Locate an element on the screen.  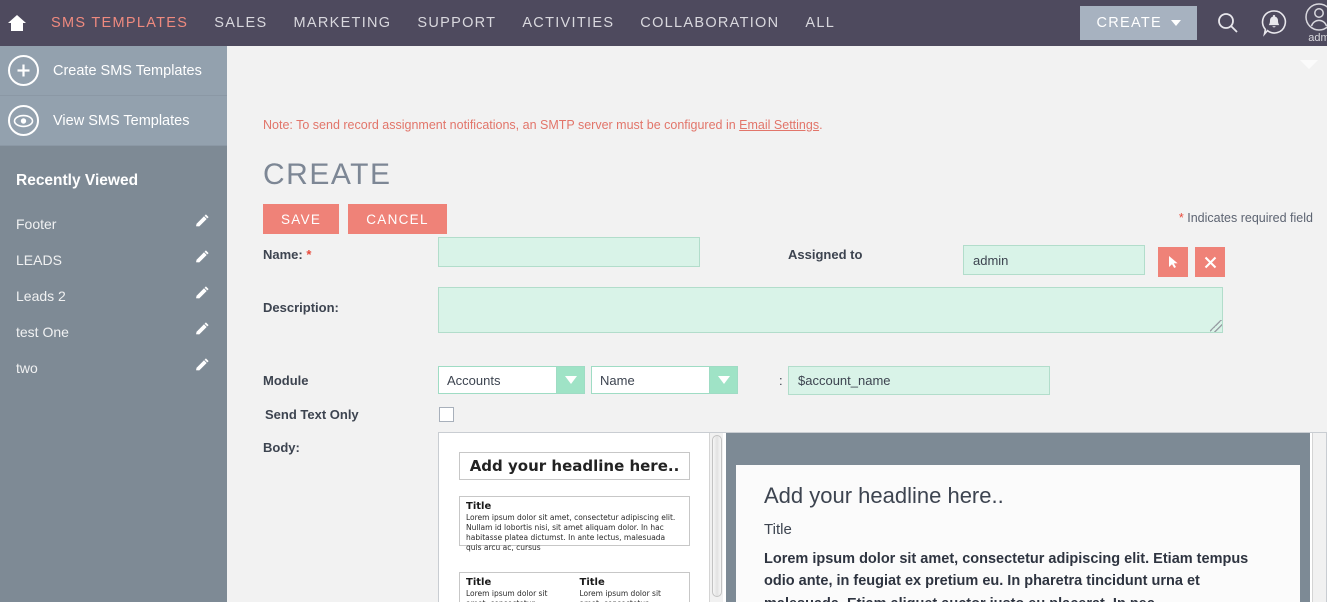
create-button: CREATE is located at coordinates (1138, 23).